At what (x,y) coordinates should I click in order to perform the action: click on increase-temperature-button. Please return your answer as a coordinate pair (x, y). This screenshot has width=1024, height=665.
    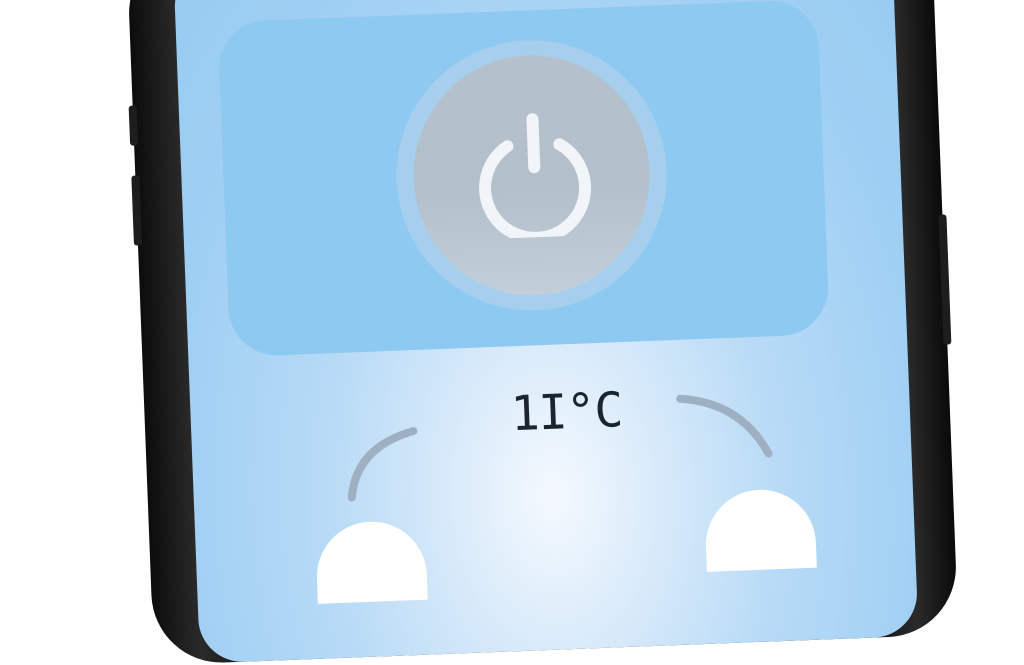
    Looking at the image, I should click on (760, 529).